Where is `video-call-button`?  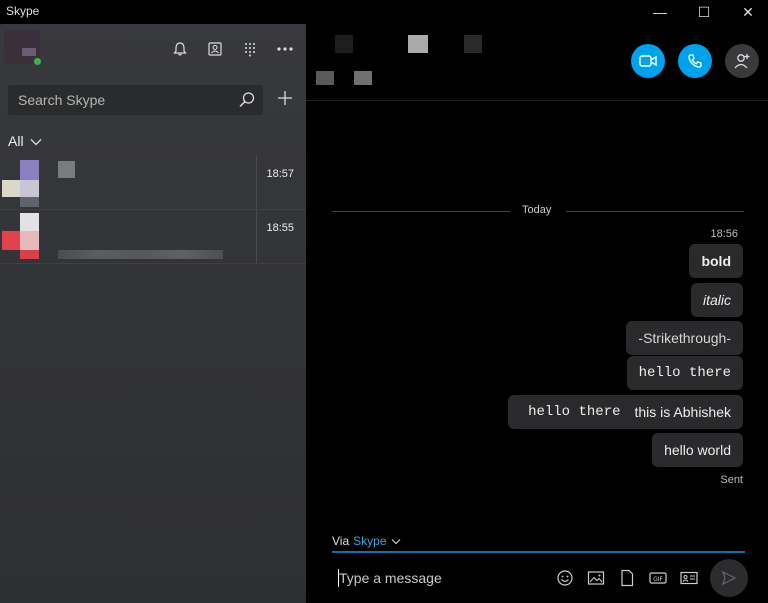
video-call-button is located at coordinates (648, 61).